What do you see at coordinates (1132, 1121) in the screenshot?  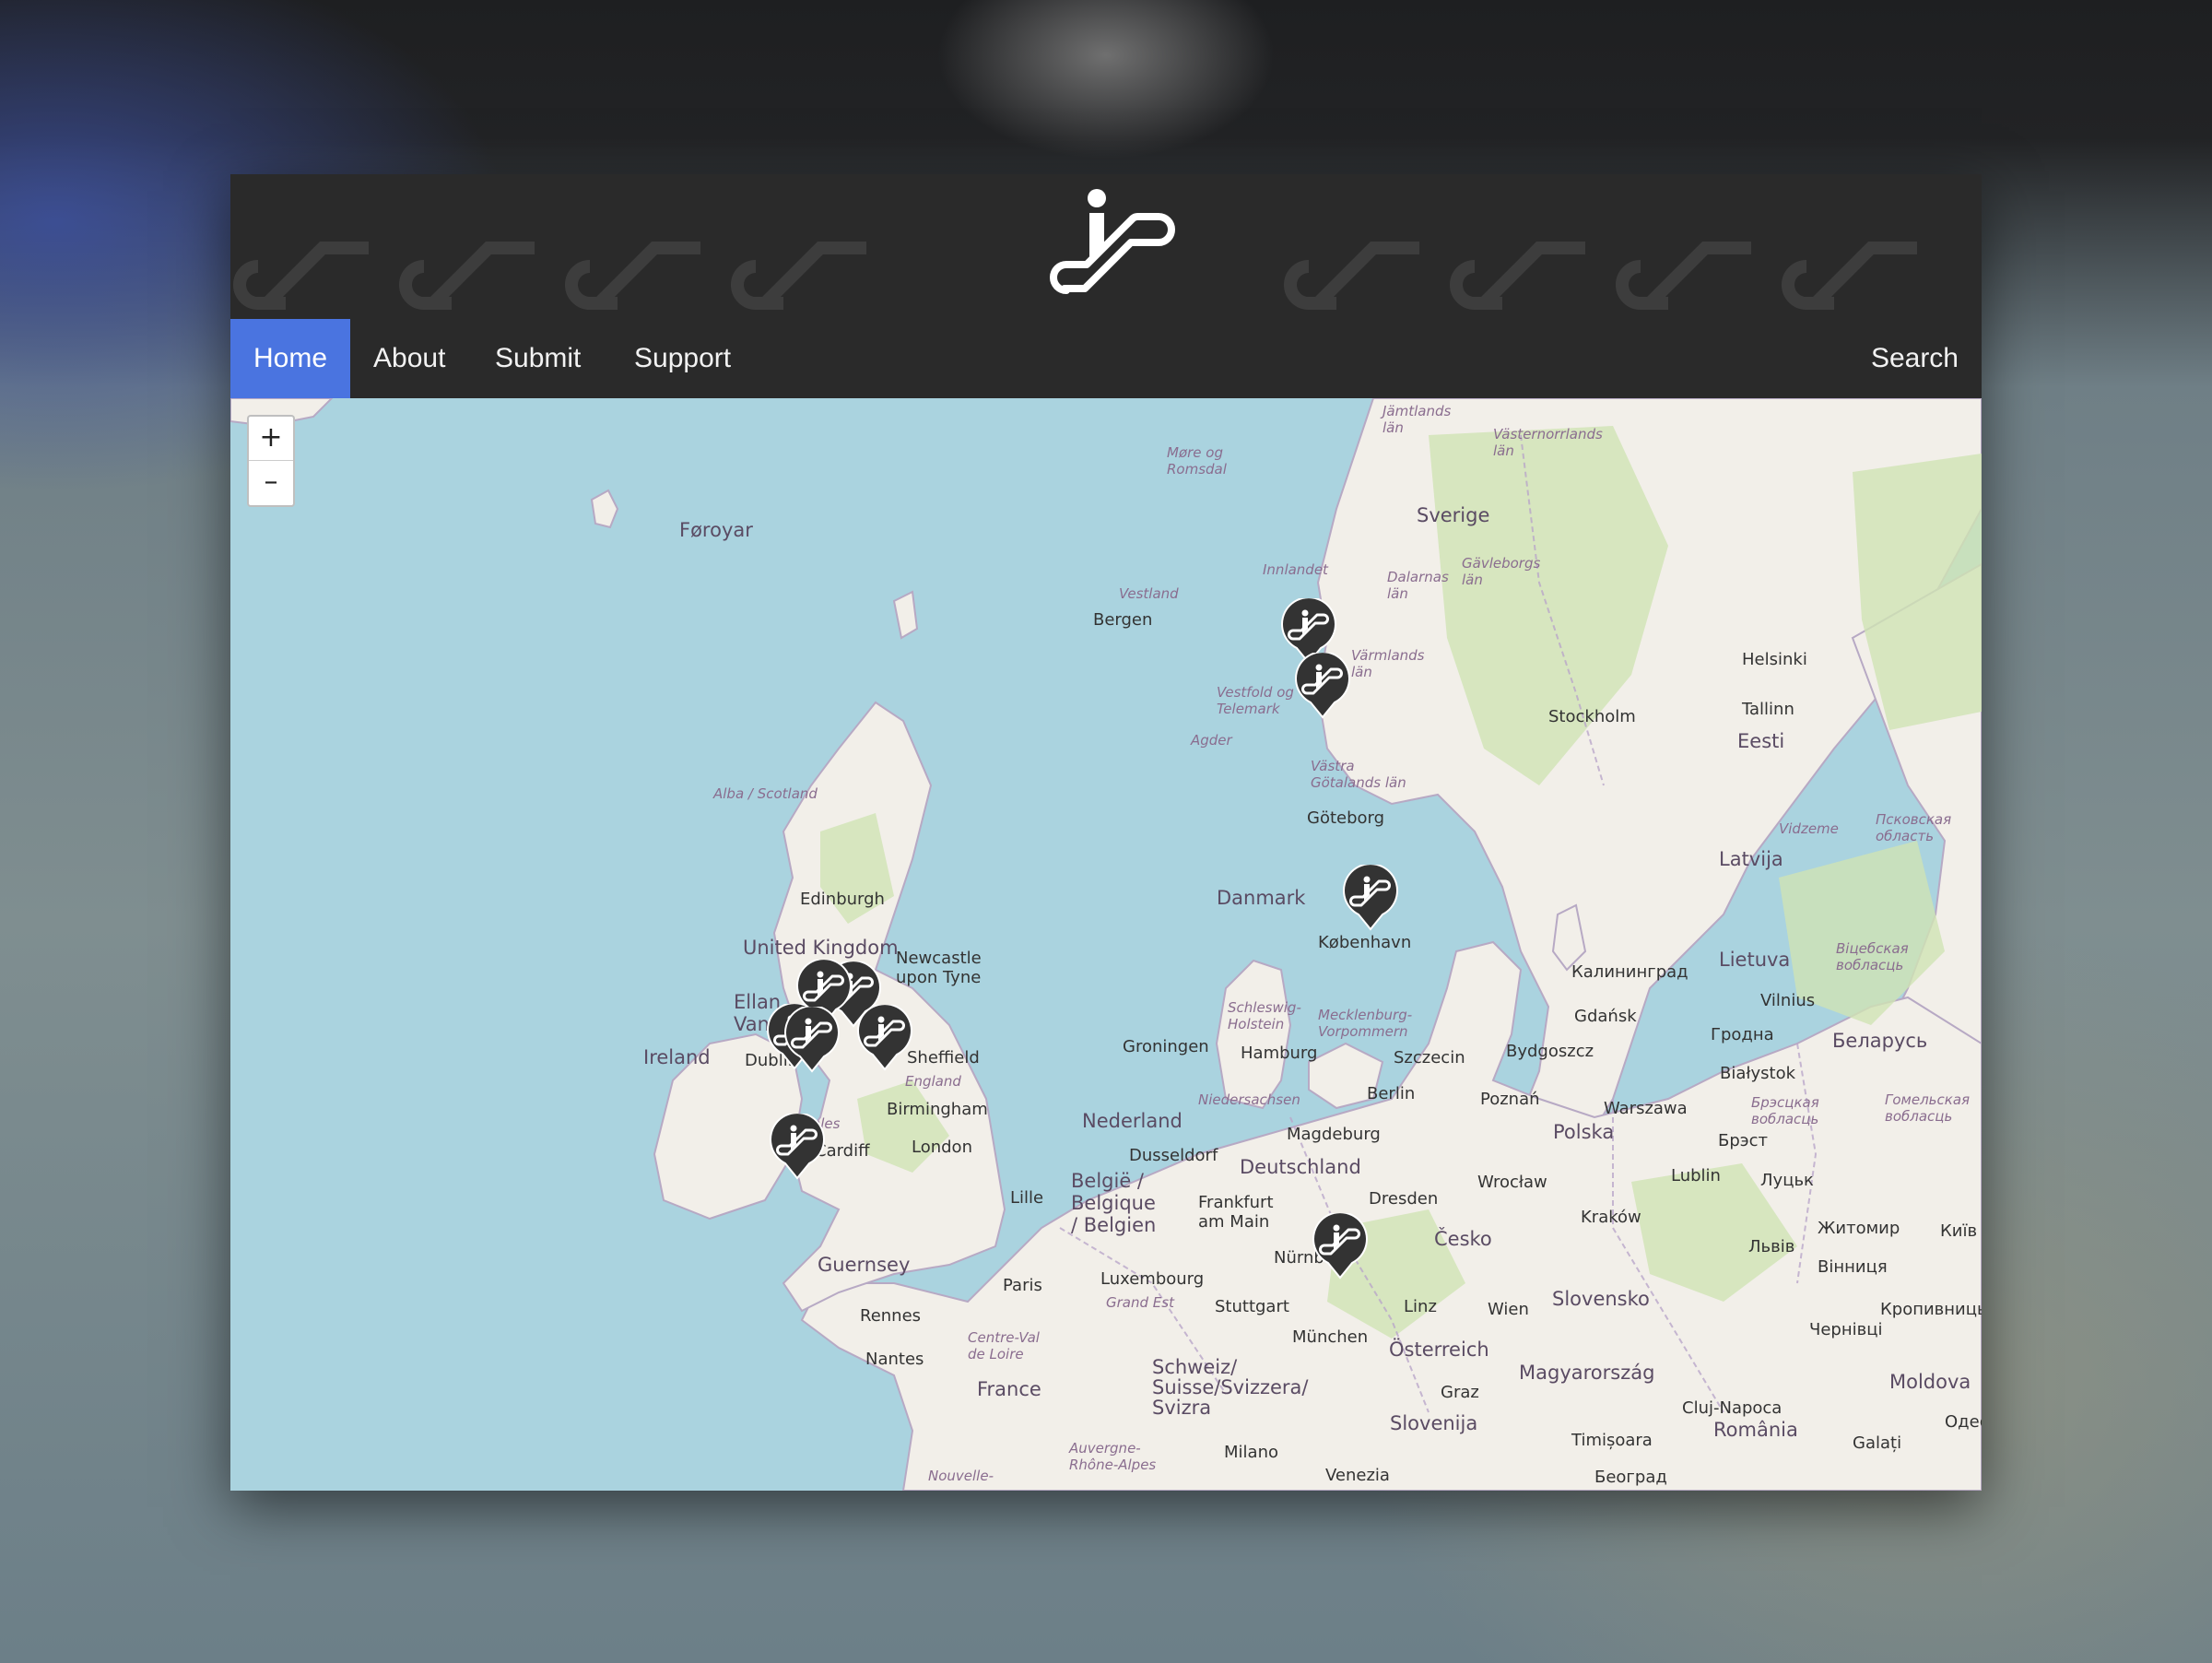 I see `map-label: Nederland` at bounding box center [1132, 1121].